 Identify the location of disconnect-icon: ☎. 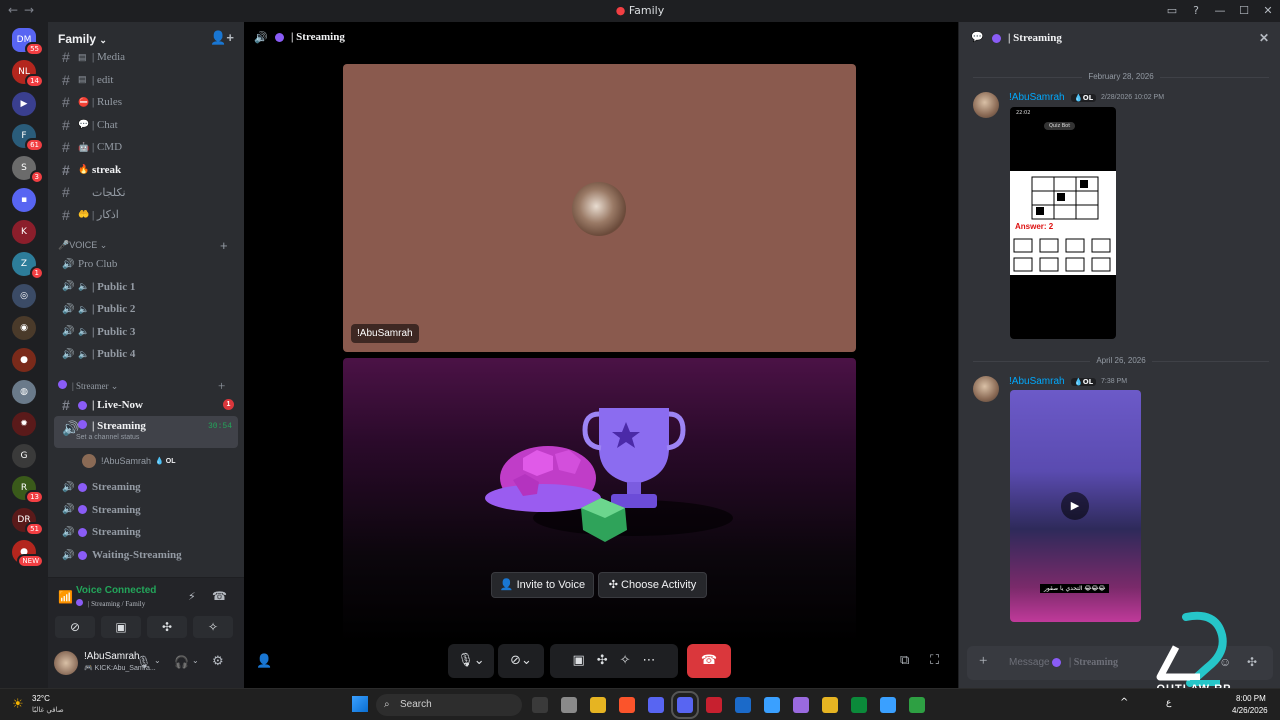
(219, 596).